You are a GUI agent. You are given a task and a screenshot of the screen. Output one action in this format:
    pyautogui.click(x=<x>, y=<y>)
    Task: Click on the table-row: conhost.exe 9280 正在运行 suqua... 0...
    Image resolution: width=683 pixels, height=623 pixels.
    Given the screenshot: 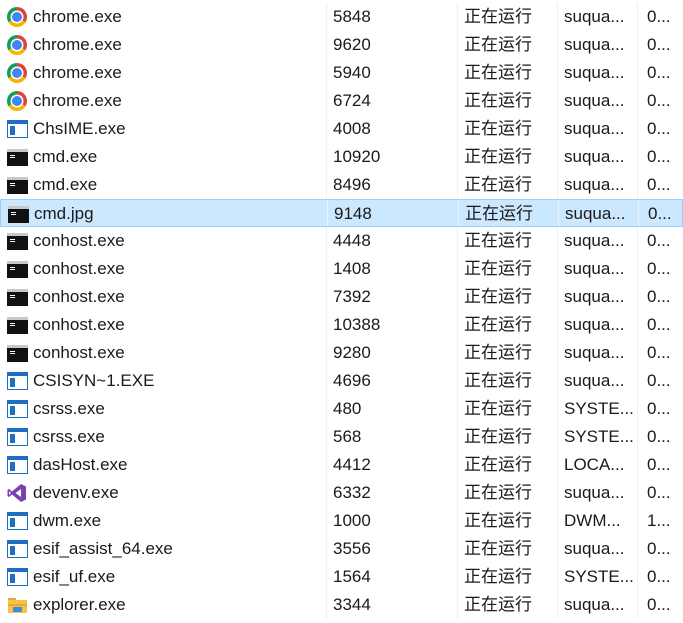 What is the action you would take?
    pyautogui.click(x=341, y=353)
    